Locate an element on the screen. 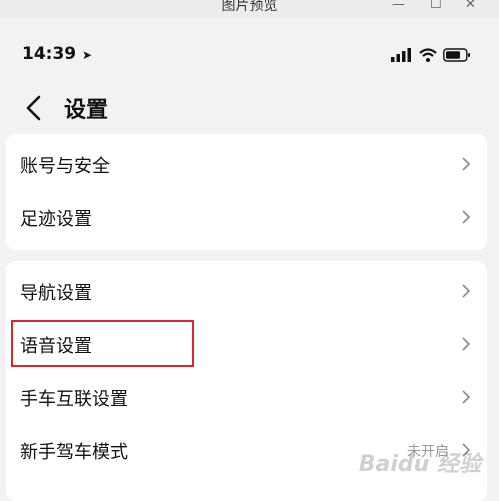 This screenshot has width=499, height=501. window-title-bar: 图片预览 — ☐ ✕ is located at coordinates (249, 9).